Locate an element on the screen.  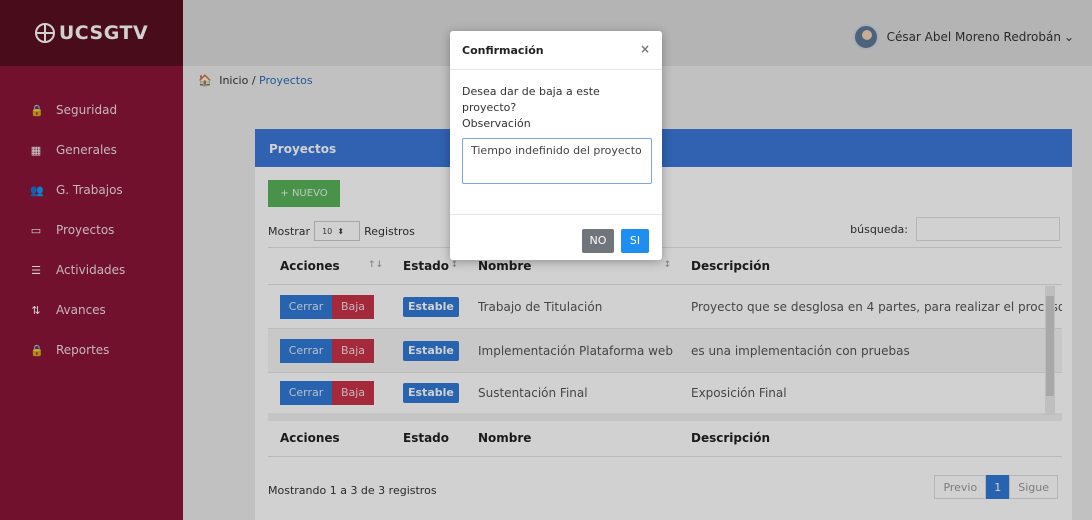
no-button: NO is located at coordinates (598, 241).